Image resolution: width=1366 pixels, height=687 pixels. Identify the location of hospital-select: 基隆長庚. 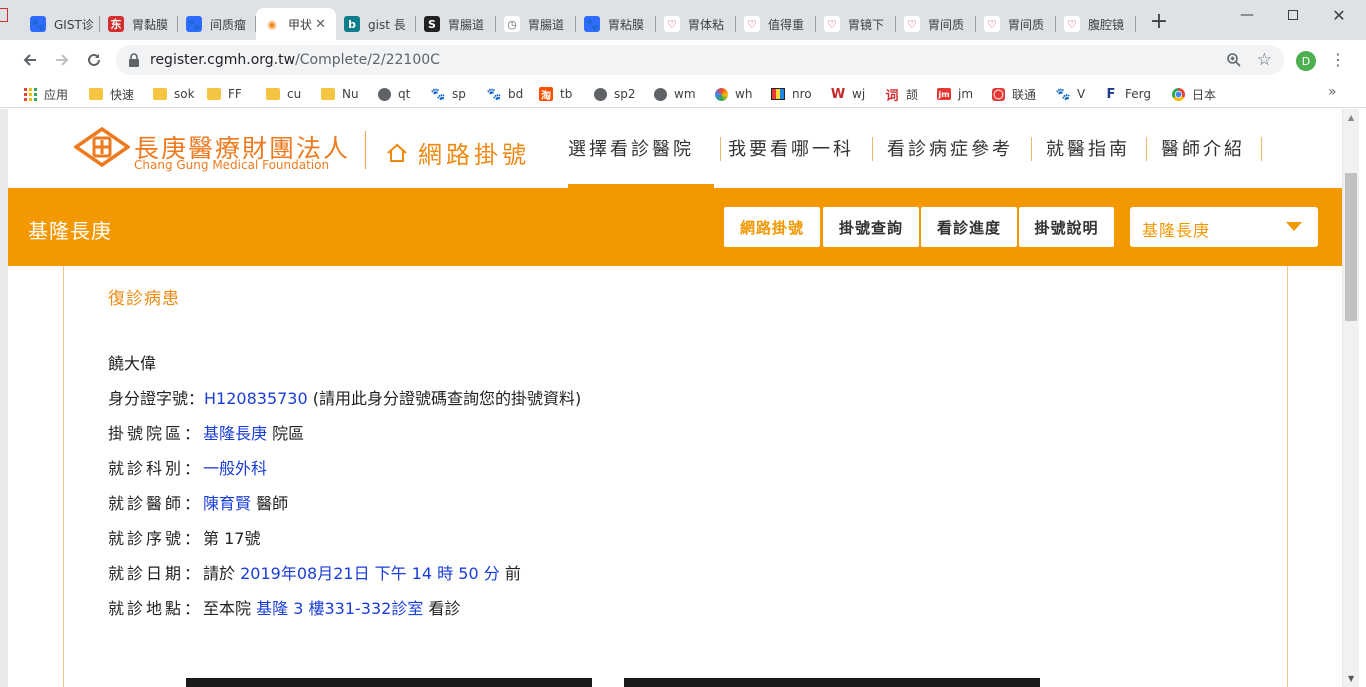
(1224, 227).